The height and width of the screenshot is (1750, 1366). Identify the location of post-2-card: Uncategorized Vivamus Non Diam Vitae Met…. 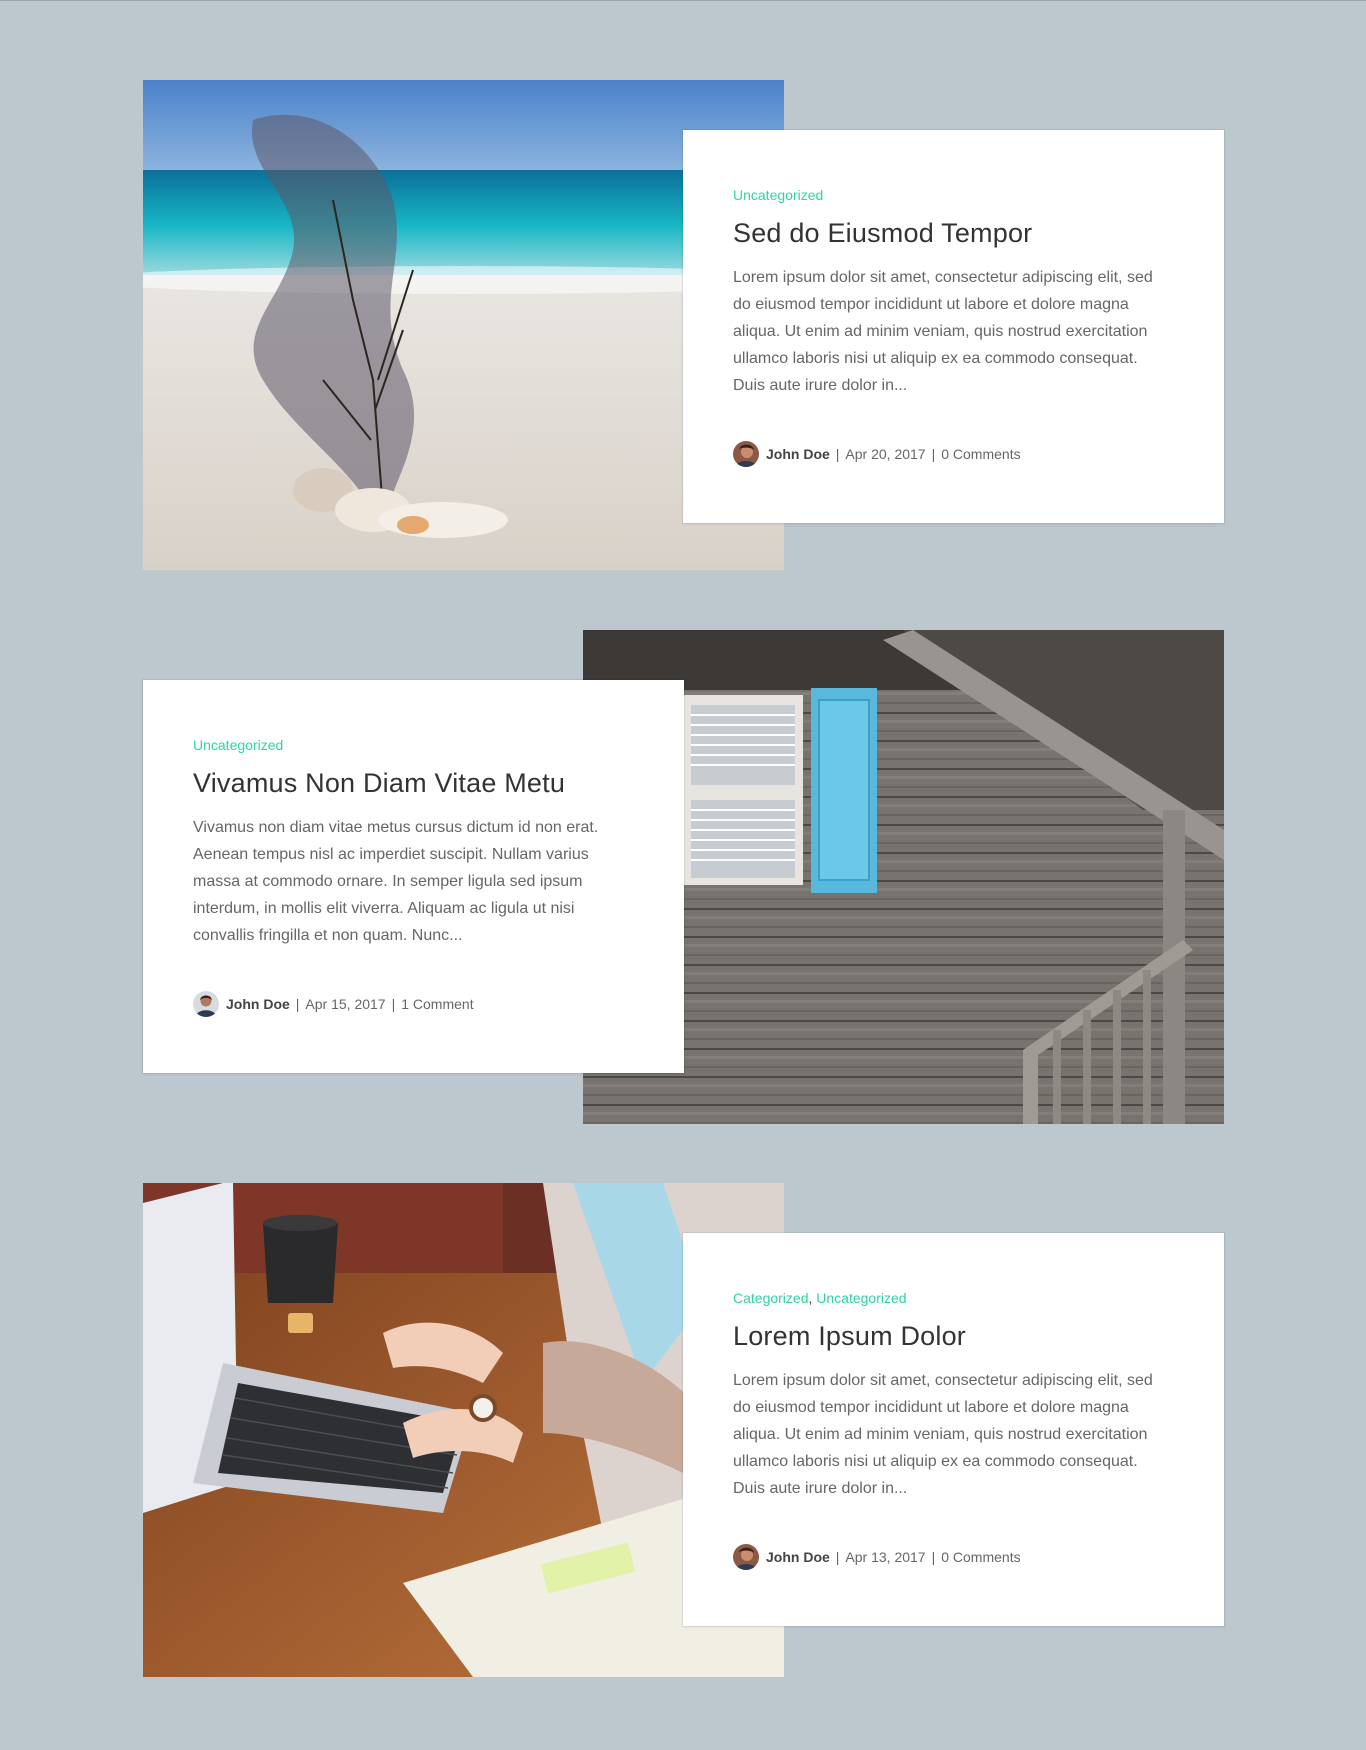
(413, 876).